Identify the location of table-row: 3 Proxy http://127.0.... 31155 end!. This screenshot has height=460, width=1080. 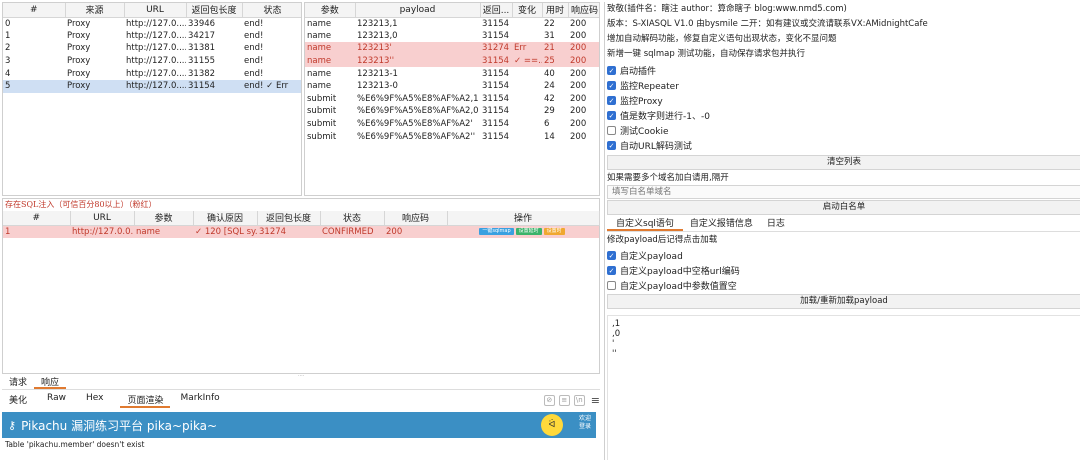
(152, 61).